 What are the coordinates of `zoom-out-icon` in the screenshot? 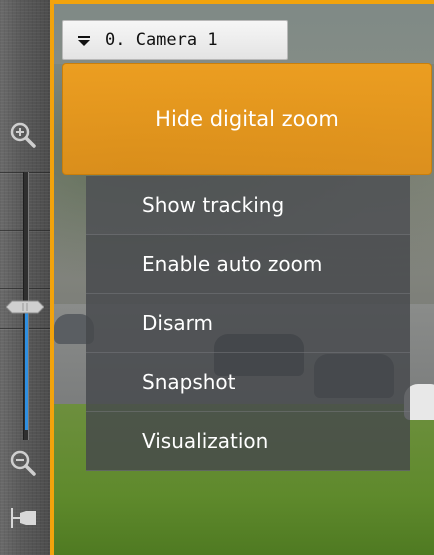 It's located at (23, 463).